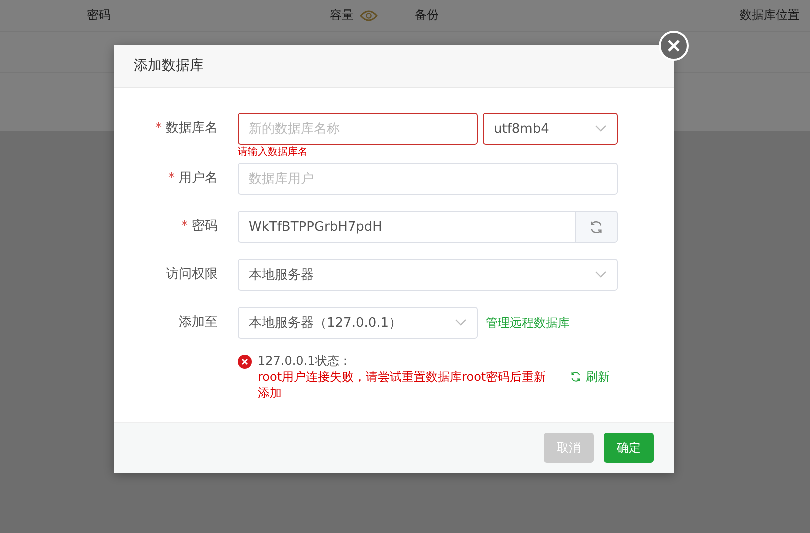 This screenshot has width=810, height=533. I want to click on password-field: WkTfBTPPGrbH7pdH, so click(406, 227).